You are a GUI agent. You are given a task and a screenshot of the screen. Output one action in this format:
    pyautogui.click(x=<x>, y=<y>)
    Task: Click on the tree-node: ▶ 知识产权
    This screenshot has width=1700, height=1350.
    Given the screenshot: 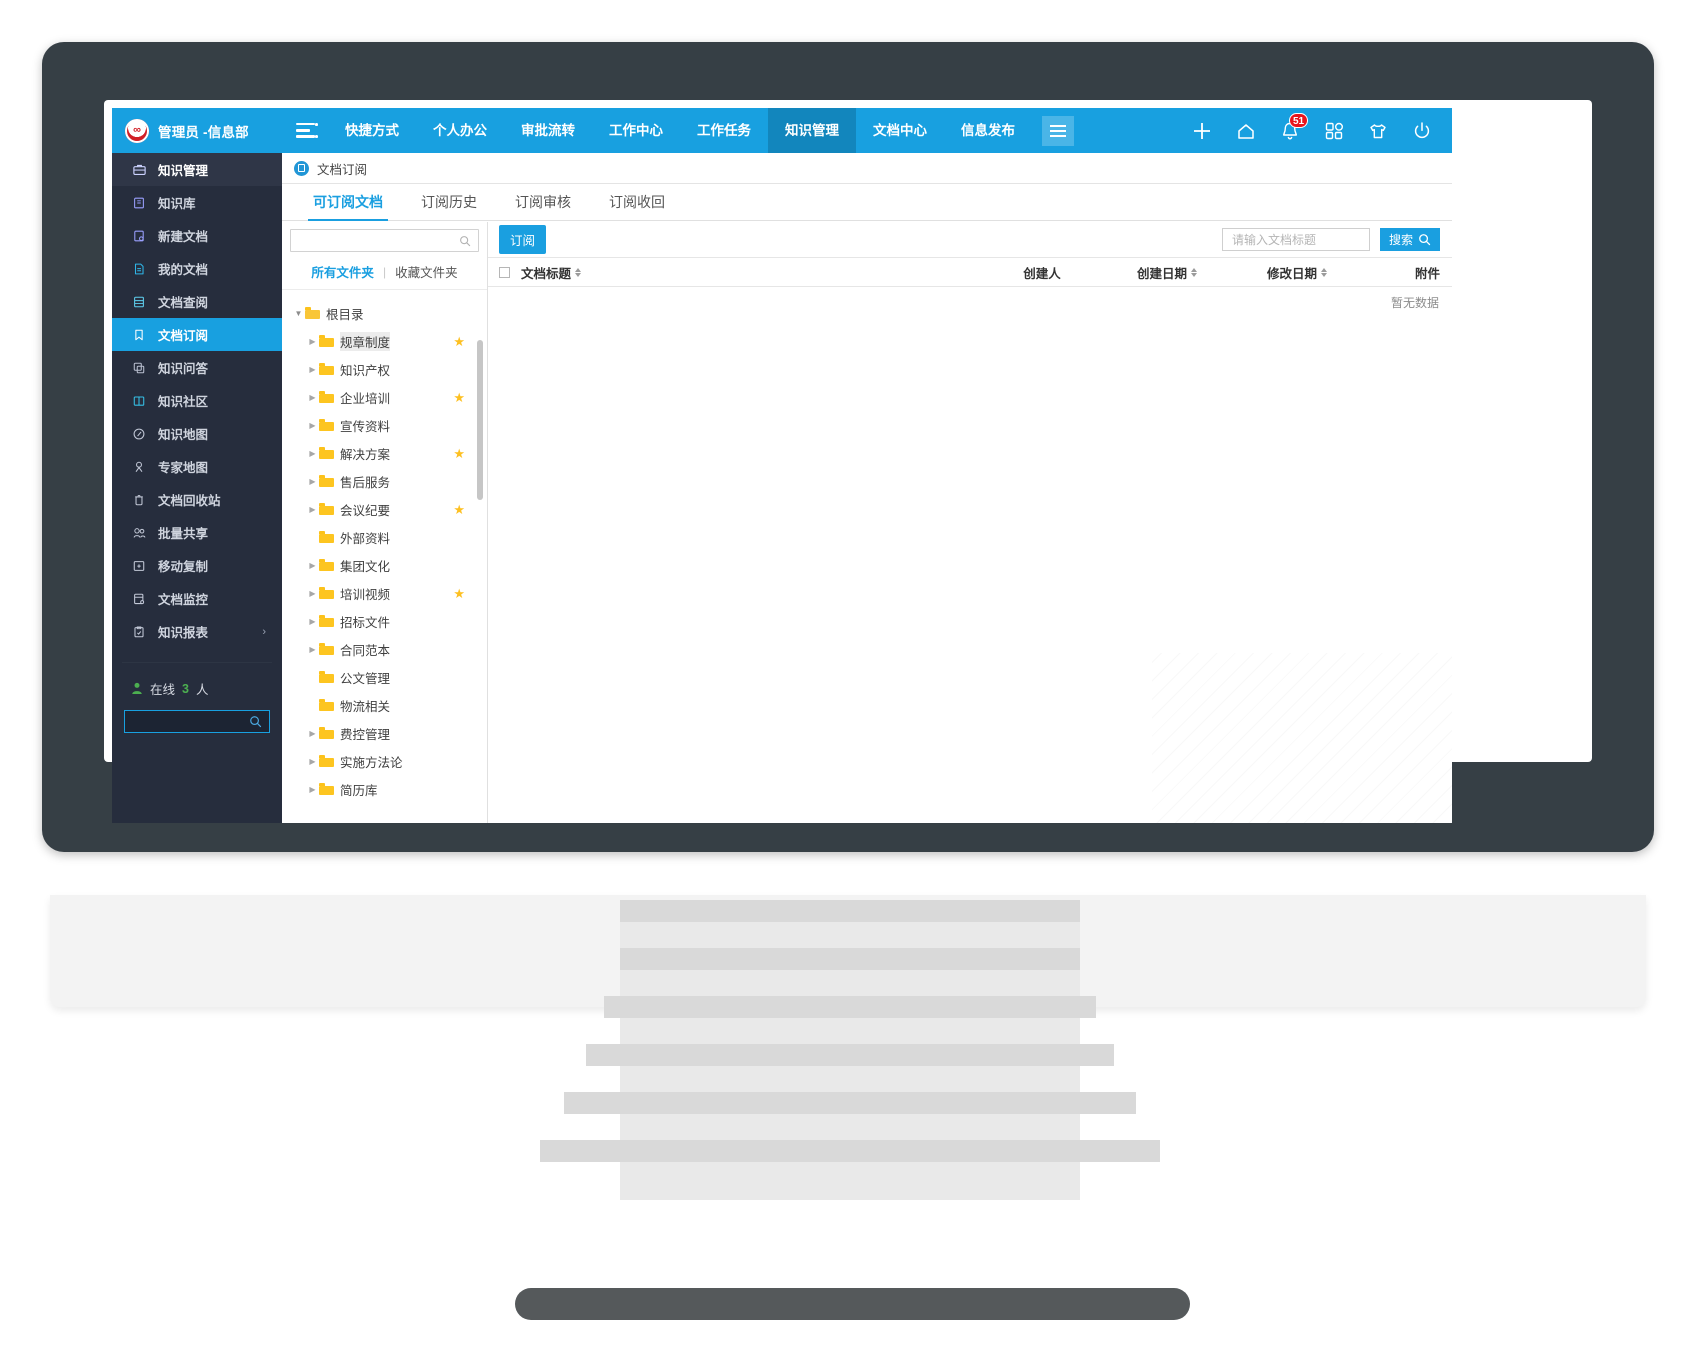 What is the action you would take?
    pyautogui.click(x=384, y=369)
    